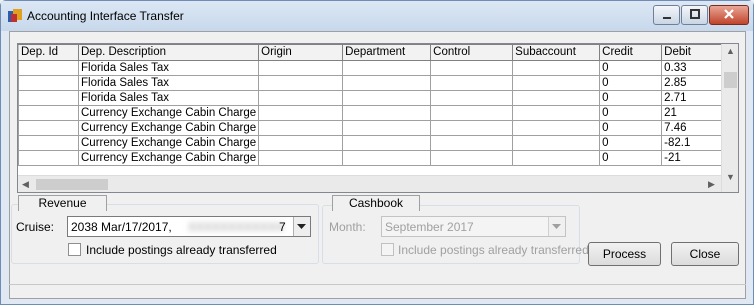 This screenshot has height=305, width=754. I want to click on cruise-dropdown-button, so click(301, 226).